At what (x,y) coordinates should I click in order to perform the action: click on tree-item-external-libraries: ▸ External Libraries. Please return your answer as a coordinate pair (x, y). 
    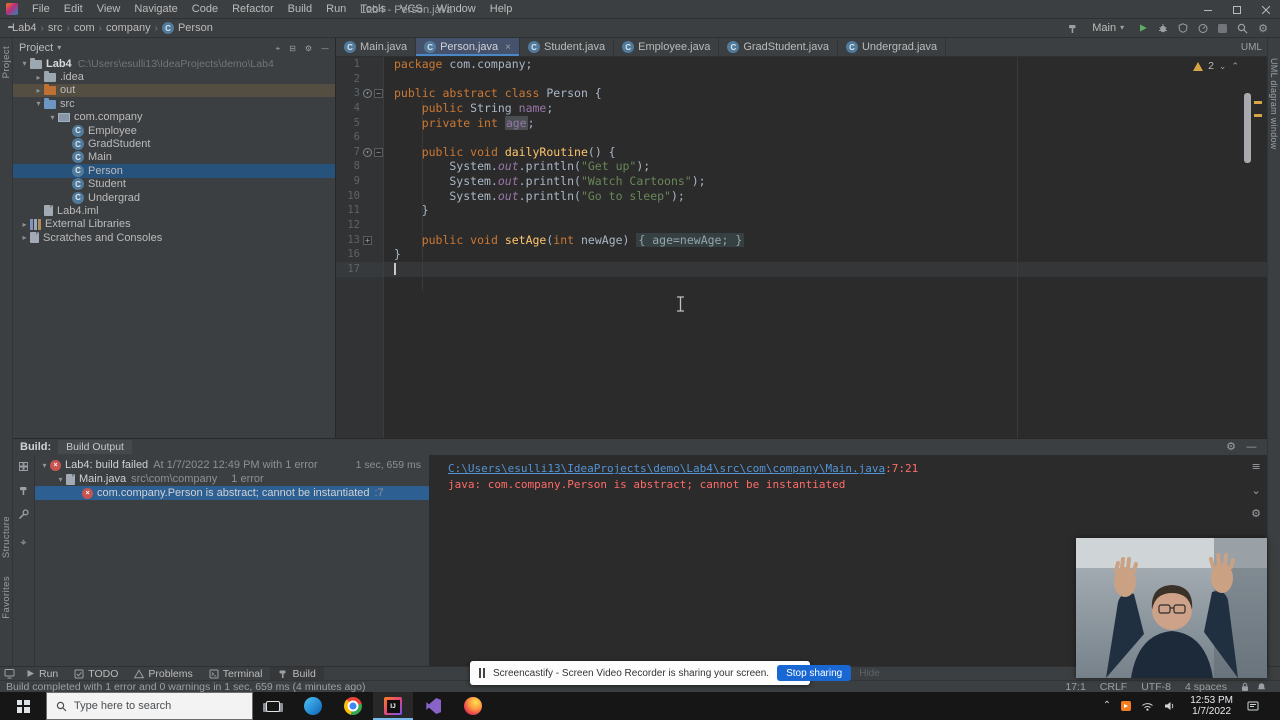
    Looking at the image, I should click on (174, 224).